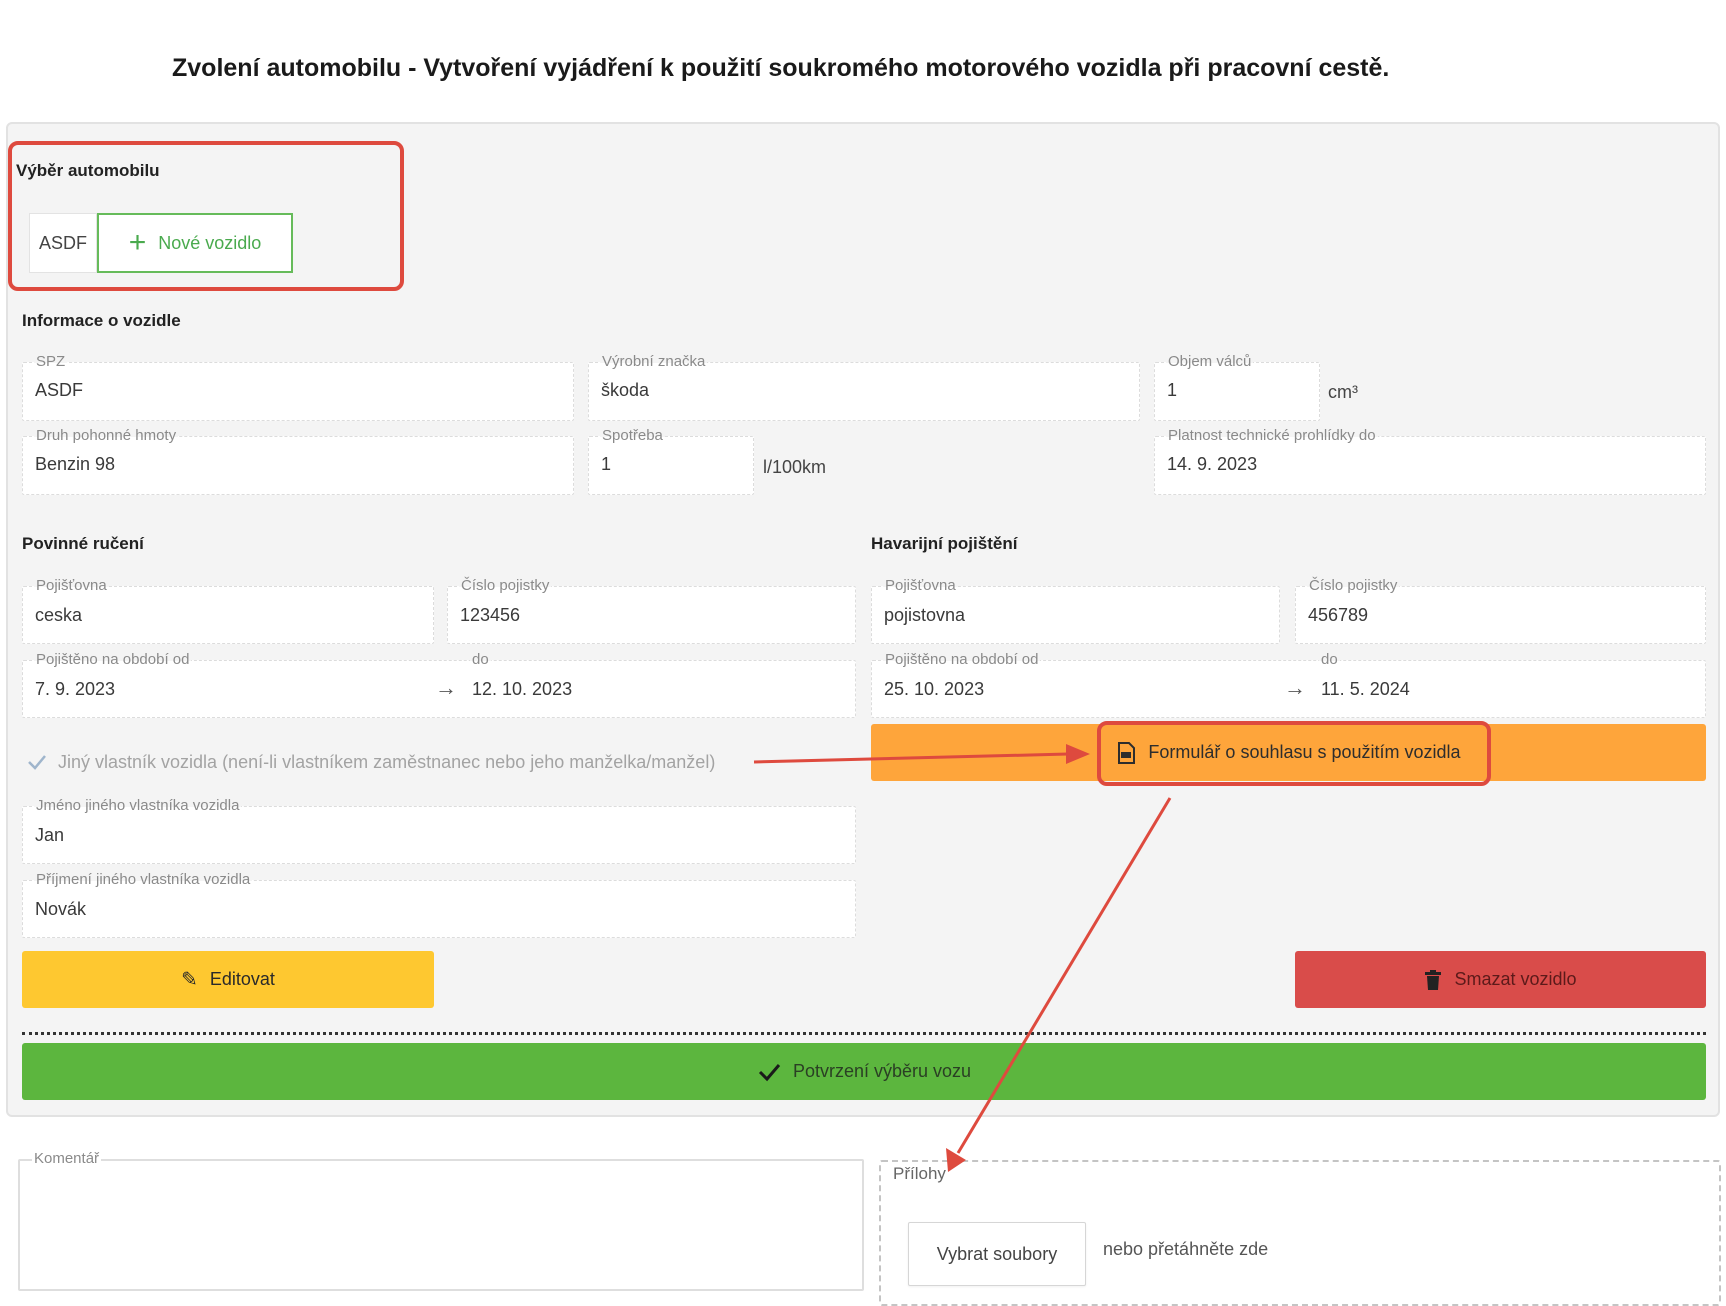 Image resolution: width=1726 pixels, height=1306 pixels. I want to click on annotation-arrows, so click(962, 958).